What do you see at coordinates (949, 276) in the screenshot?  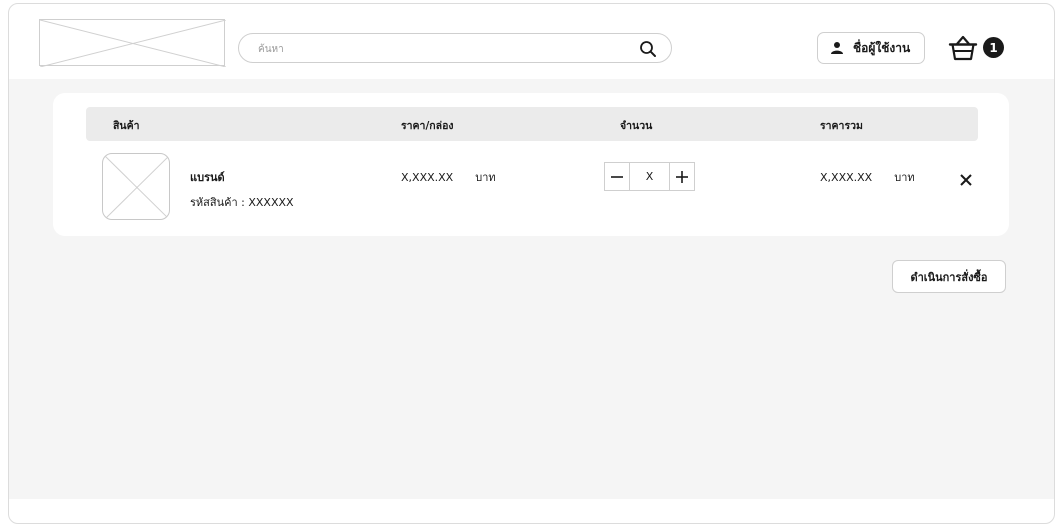 I see `checkout-button: ดำเนินการสั่งซื้อ` at bounding box center [949, 276].